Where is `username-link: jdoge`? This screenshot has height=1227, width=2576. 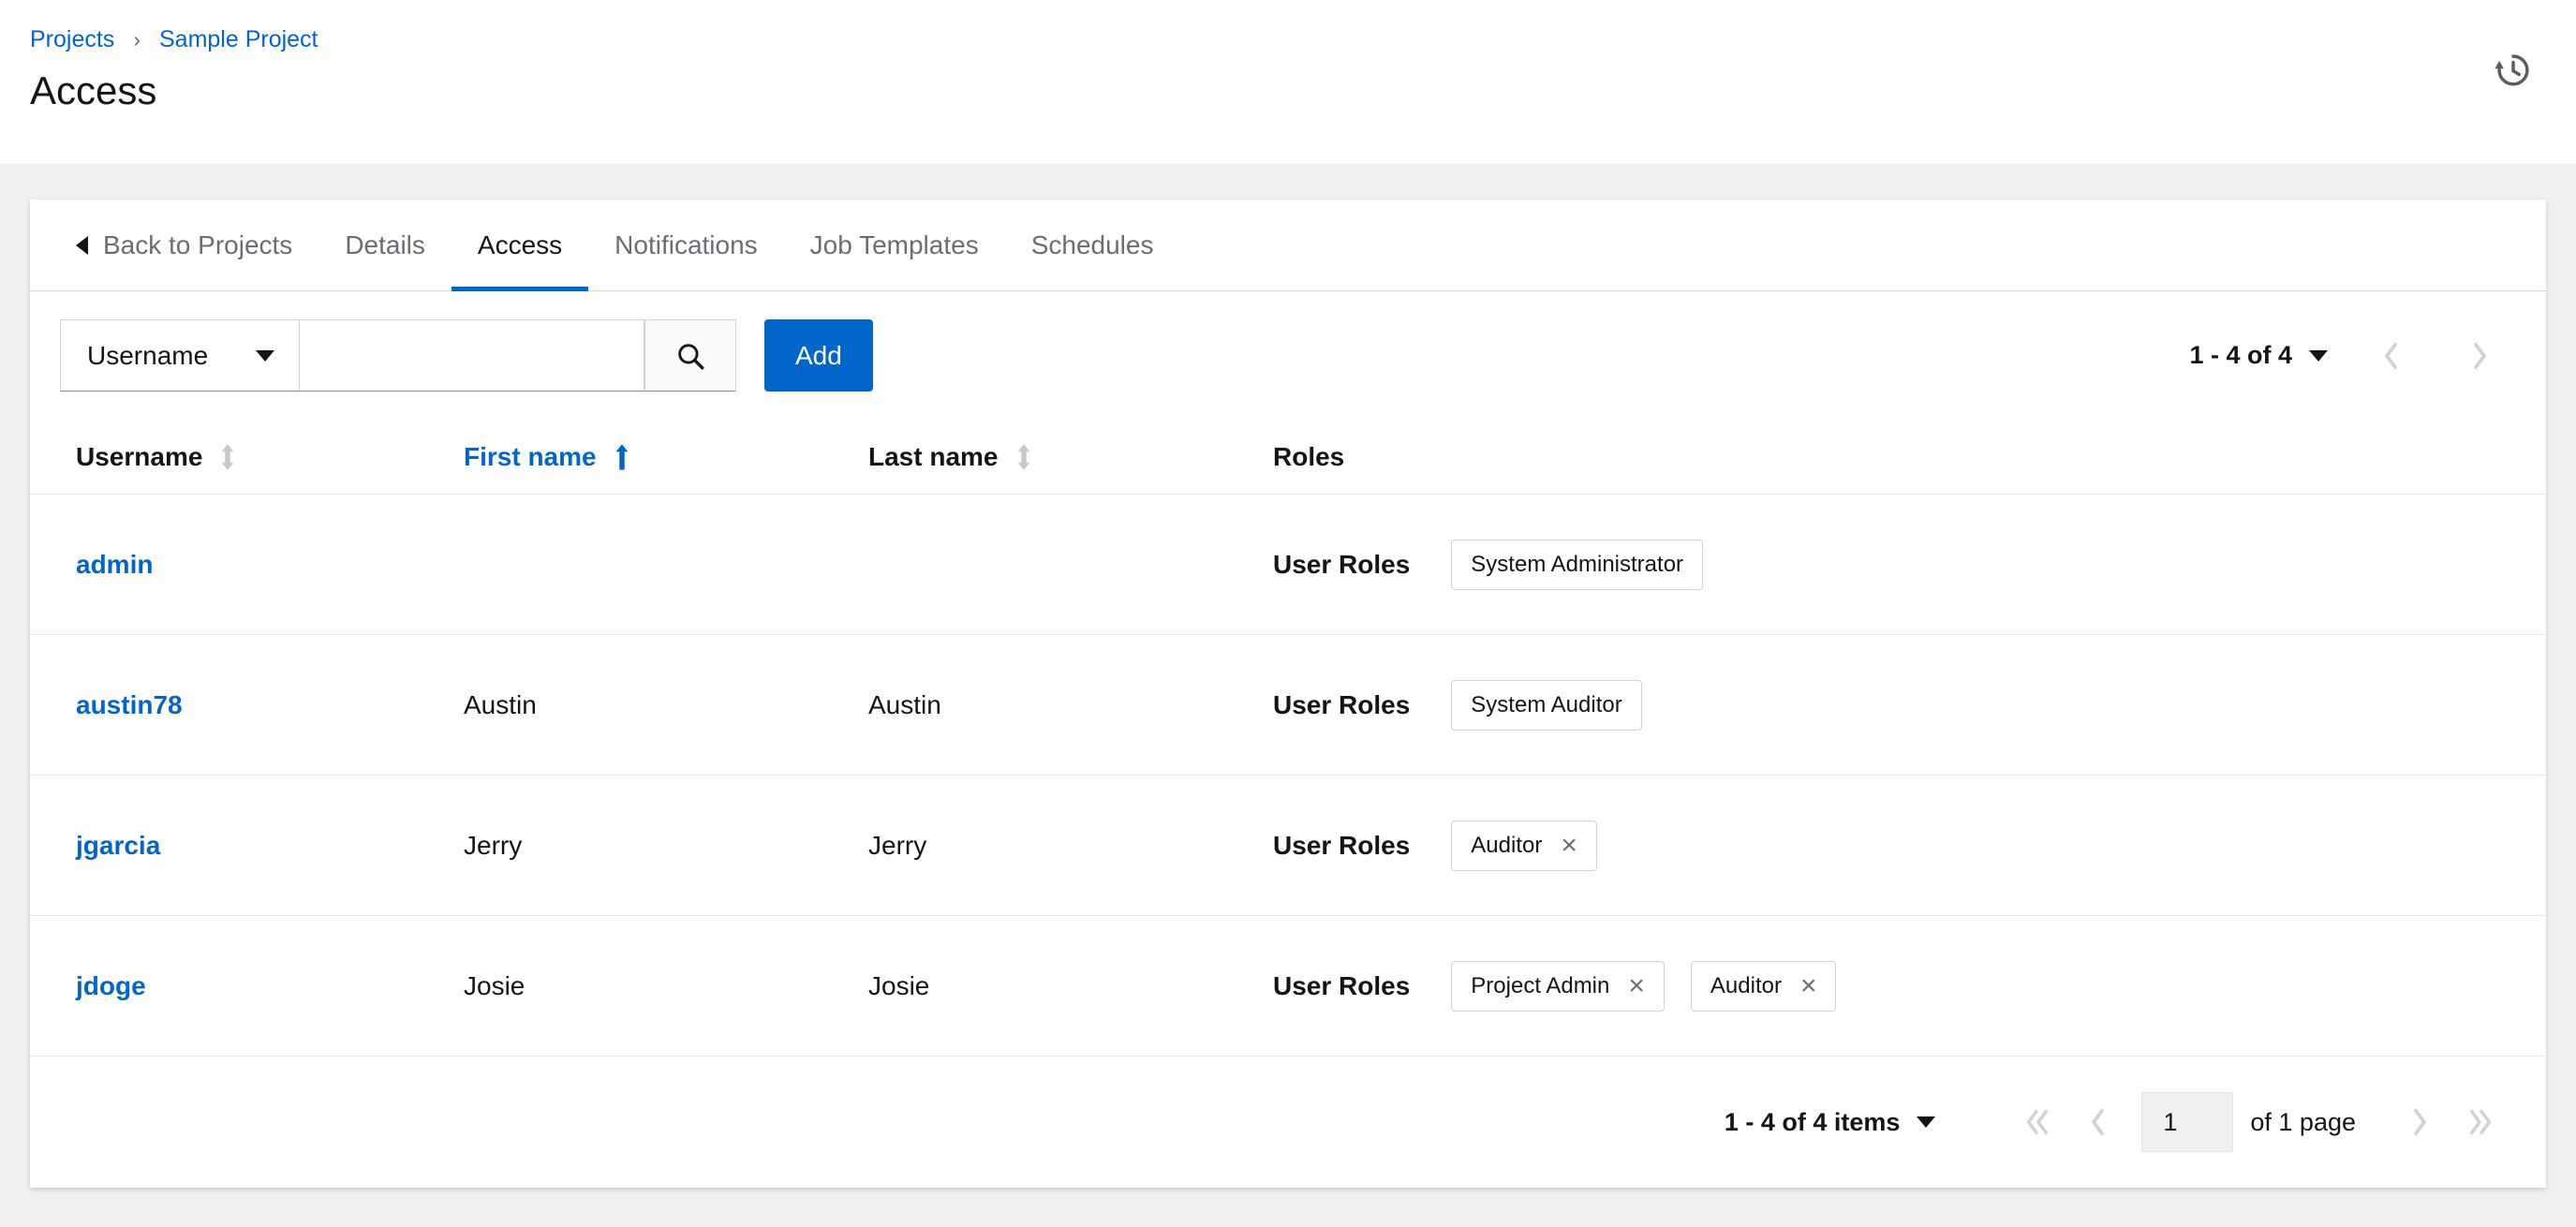
username-link: jdoge is located at coordinates (270, 986).